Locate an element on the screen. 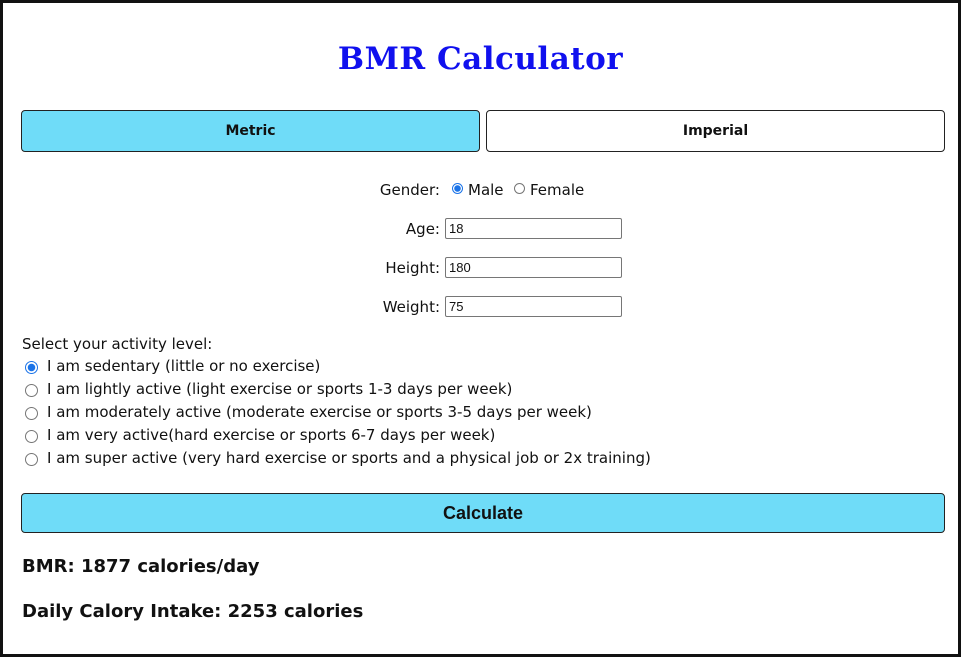 The width and height of the screenshot is (961, 657). activity-option-label: I am sedentary (little or no exercise) is located at coordinates (184, 366).